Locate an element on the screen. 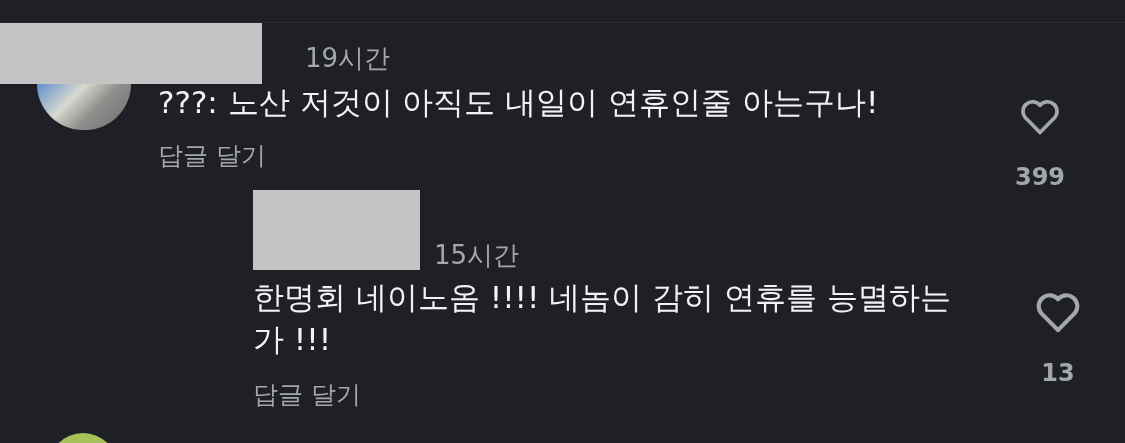  heart-icon is located at coordinates (1058, 312).